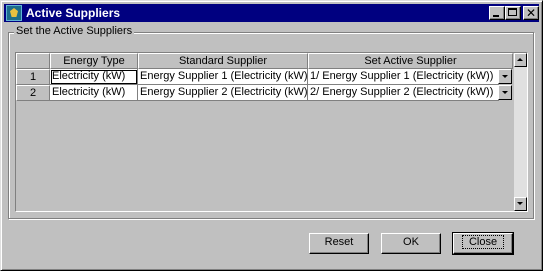  Describe the element at coordinates (497, 13) in the screenshot. I see `minimize-button` at that location.